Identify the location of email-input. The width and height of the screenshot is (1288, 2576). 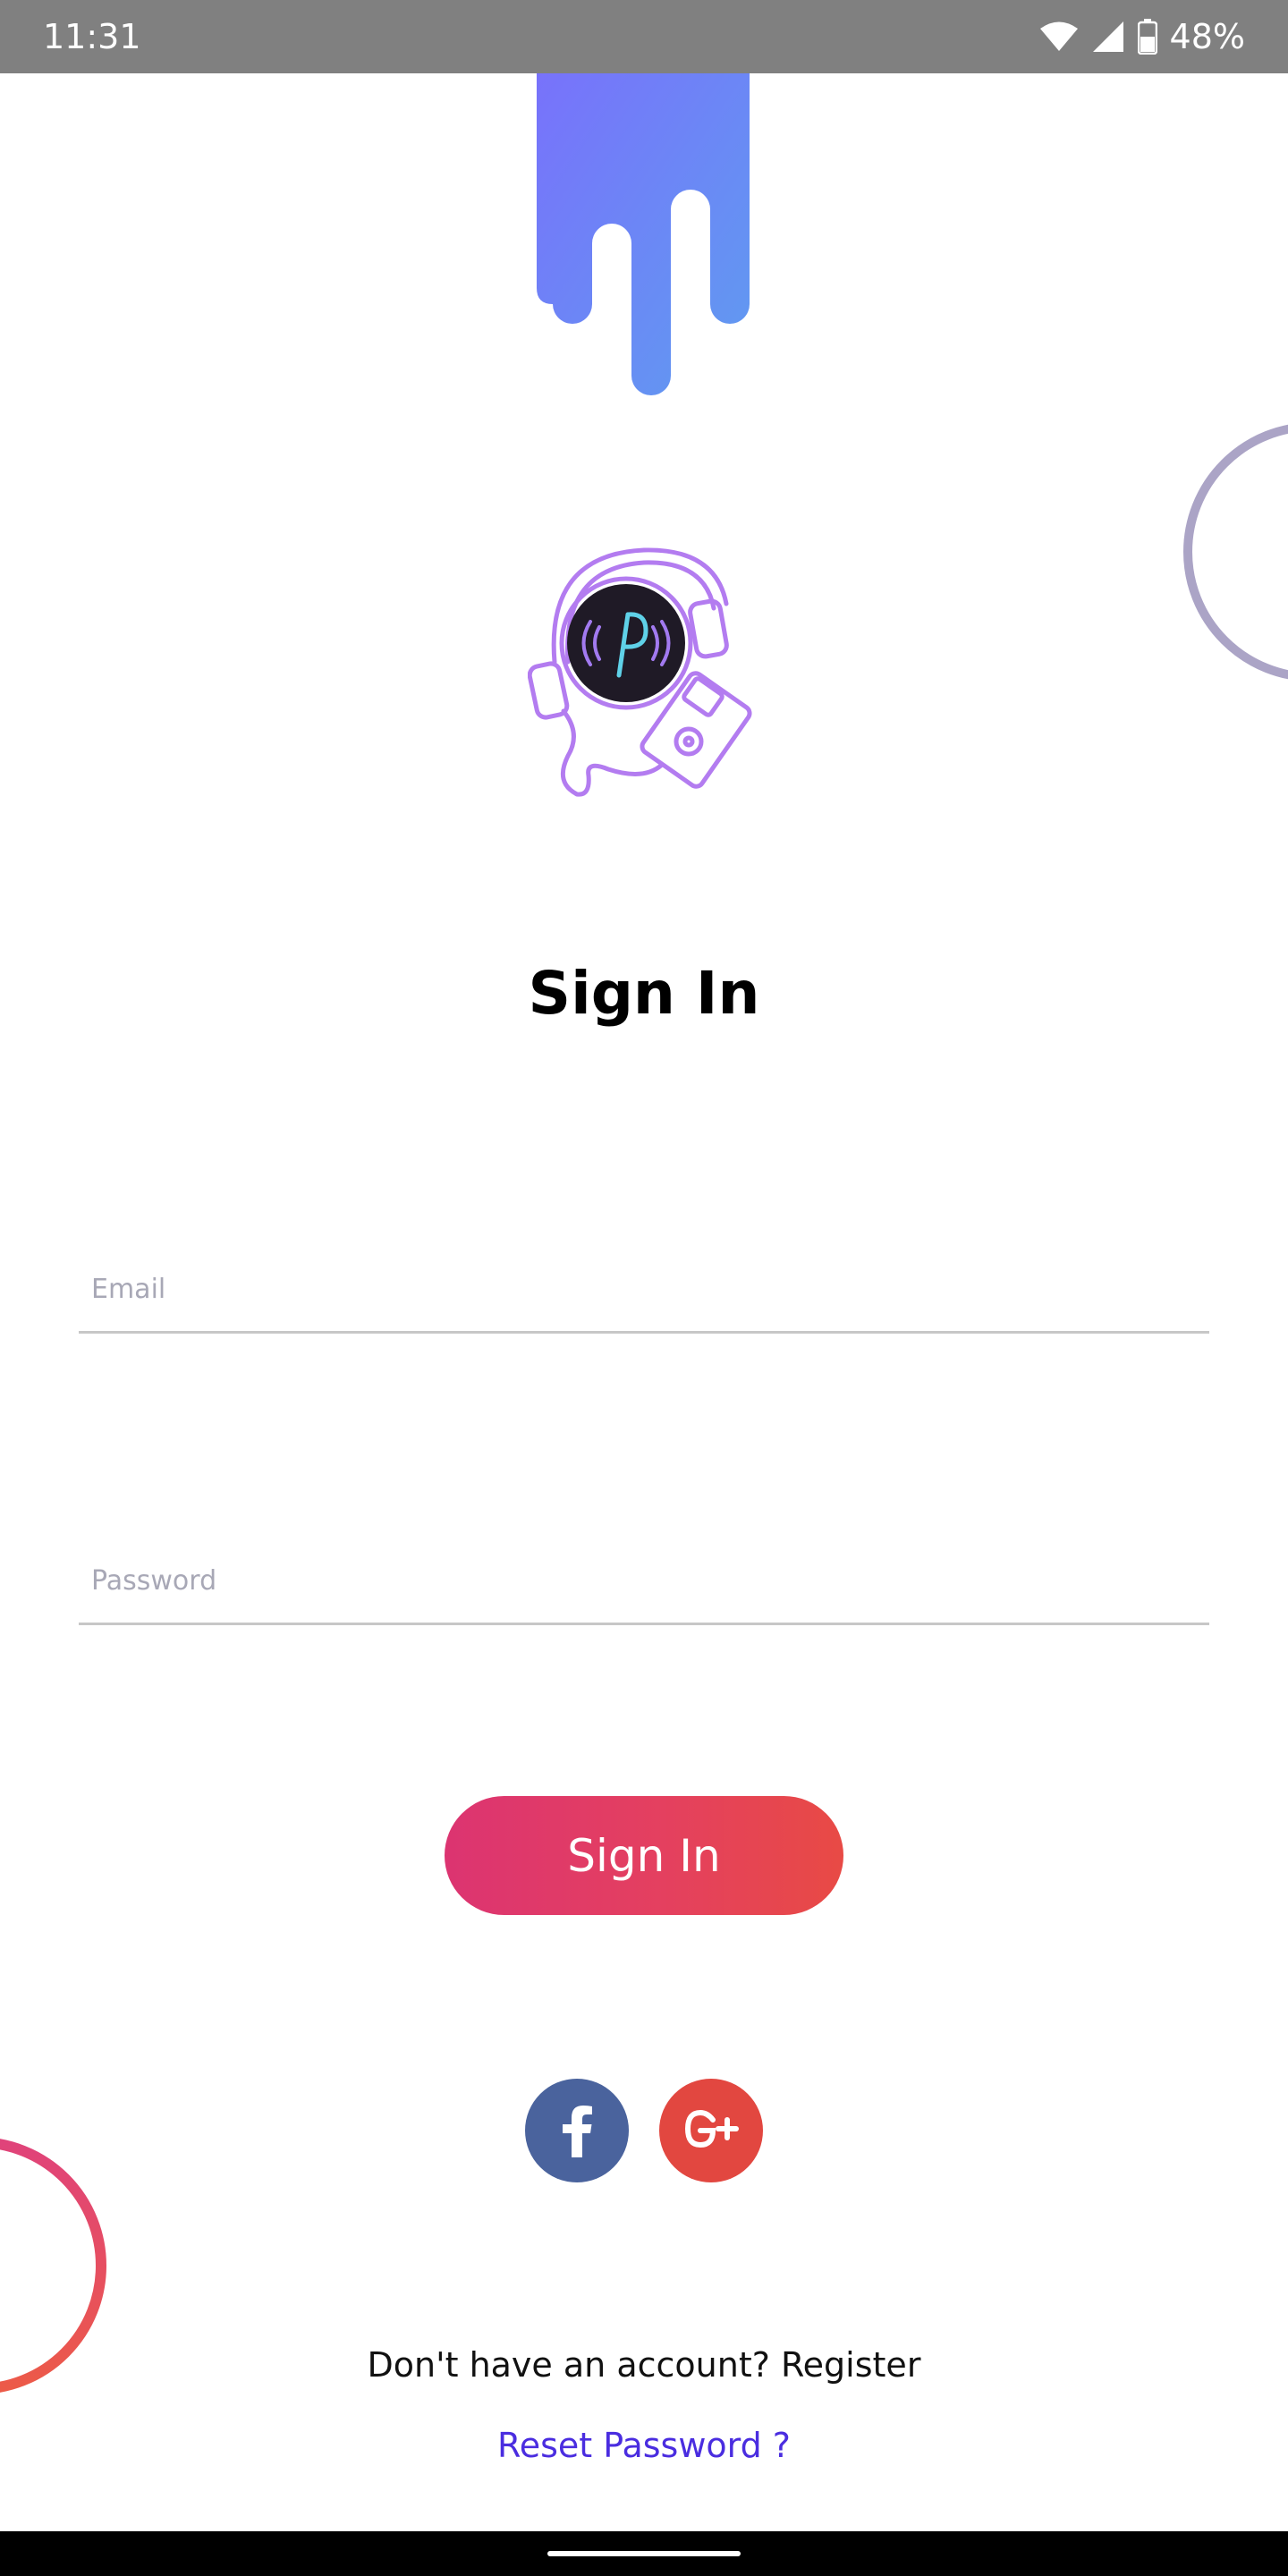
(645, 1289).